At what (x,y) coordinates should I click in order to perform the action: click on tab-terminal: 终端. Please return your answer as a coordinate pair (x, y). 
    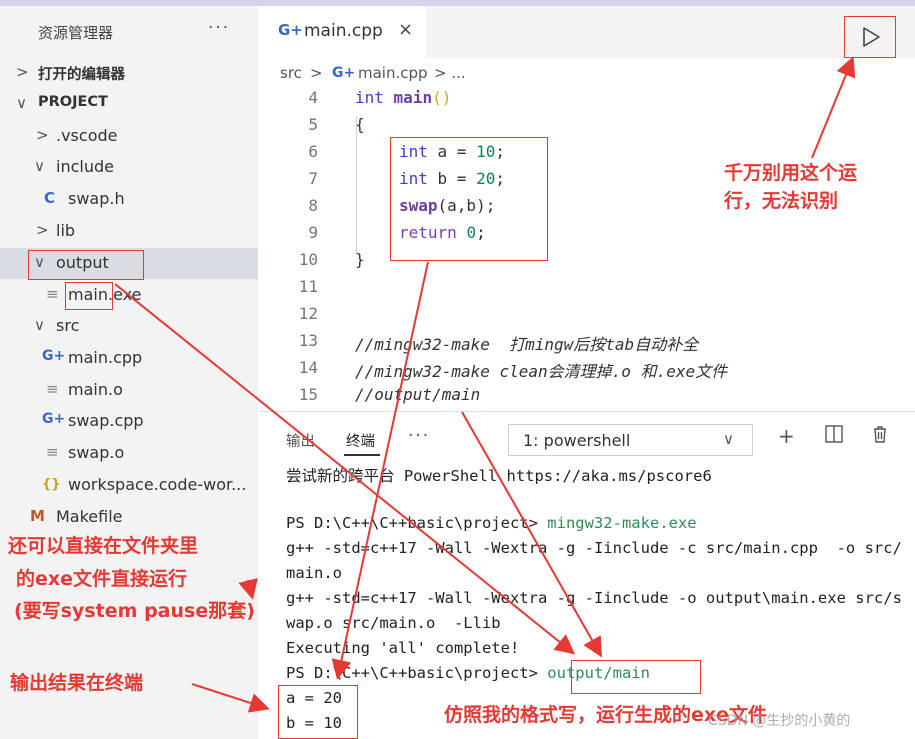
    Looking at the image, I should click on (360, 440).